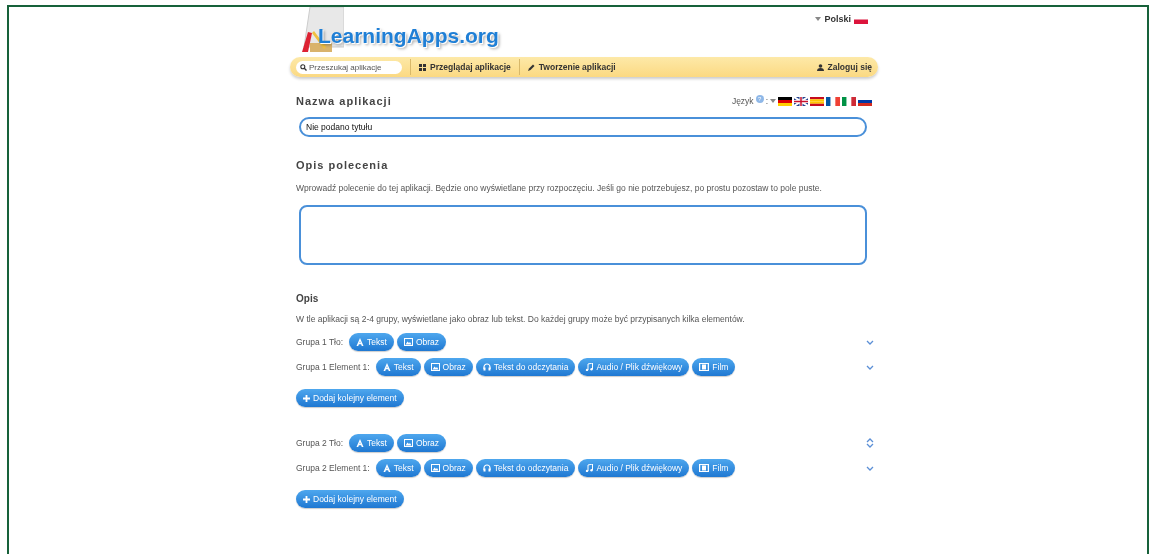 Image resolution: width=1152 pixels, height=554 pixels. I want to click on title-input: Nie podano tytułu, so click(583, 127).